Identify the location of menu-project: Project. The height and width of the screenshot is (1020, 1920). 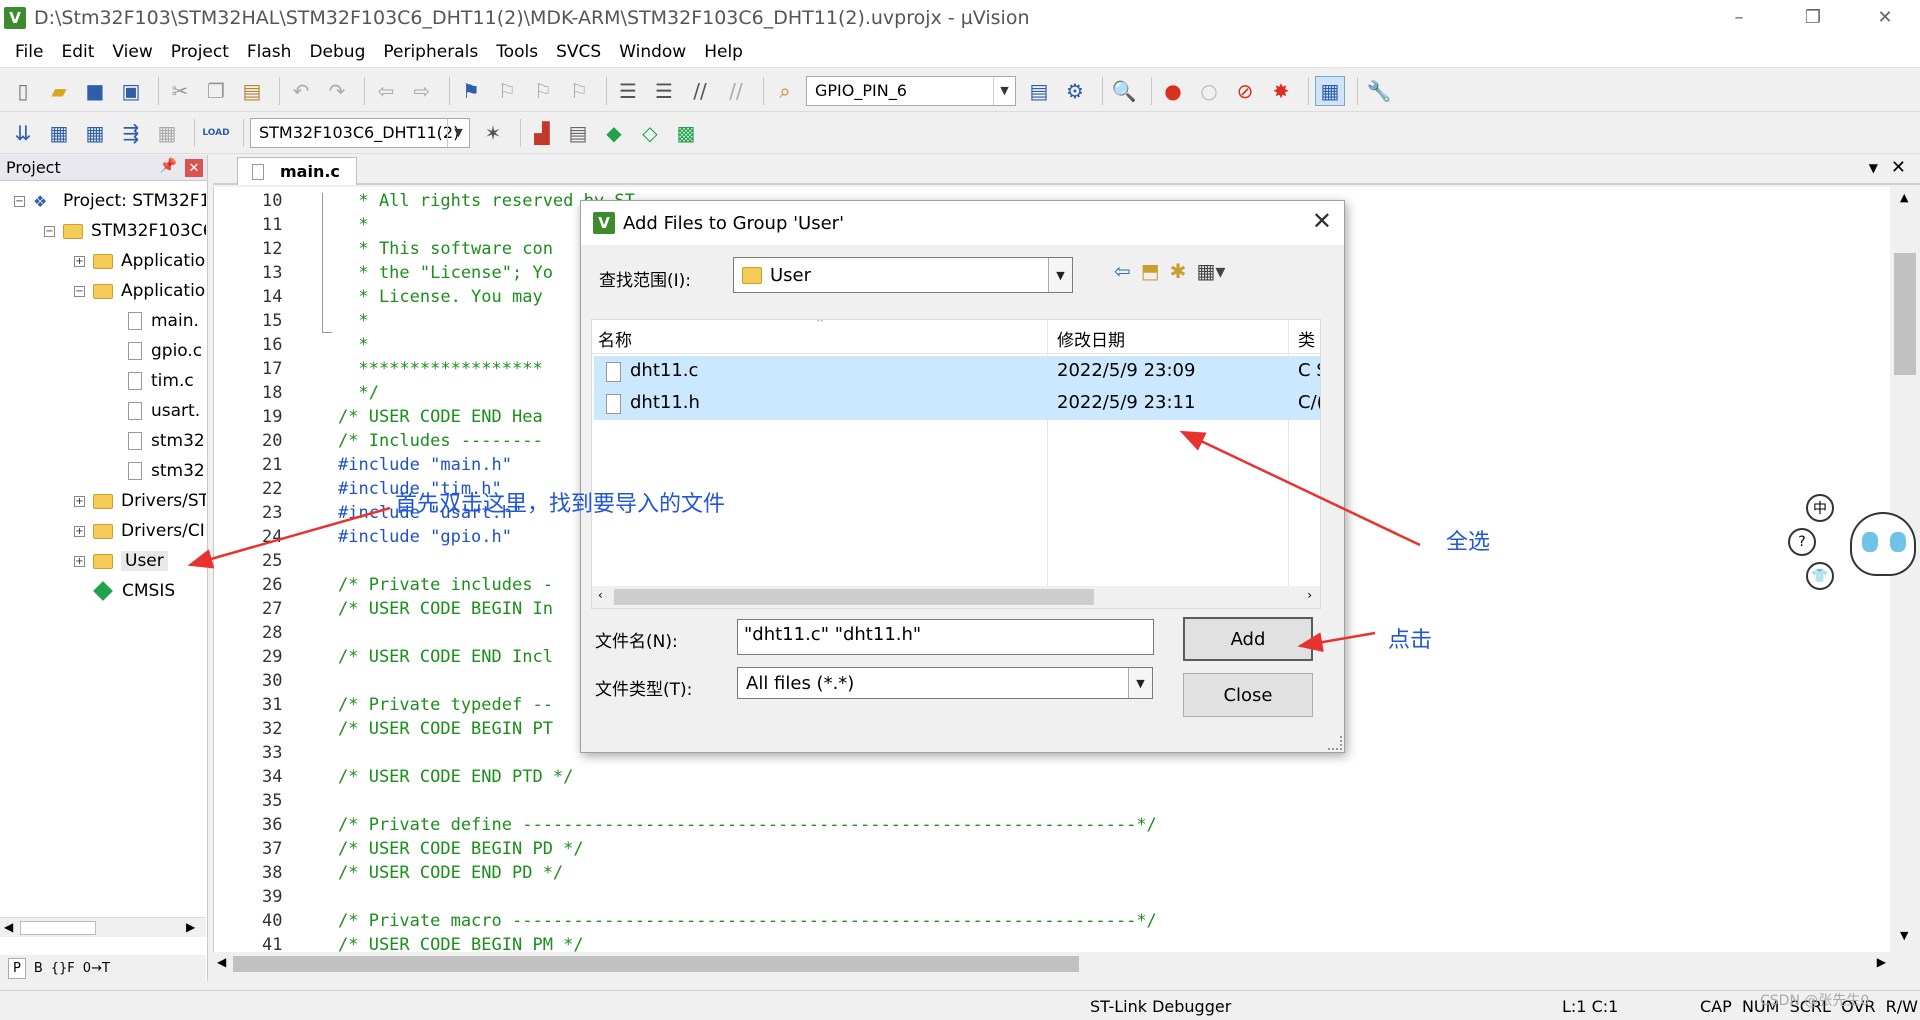
(200, 52).